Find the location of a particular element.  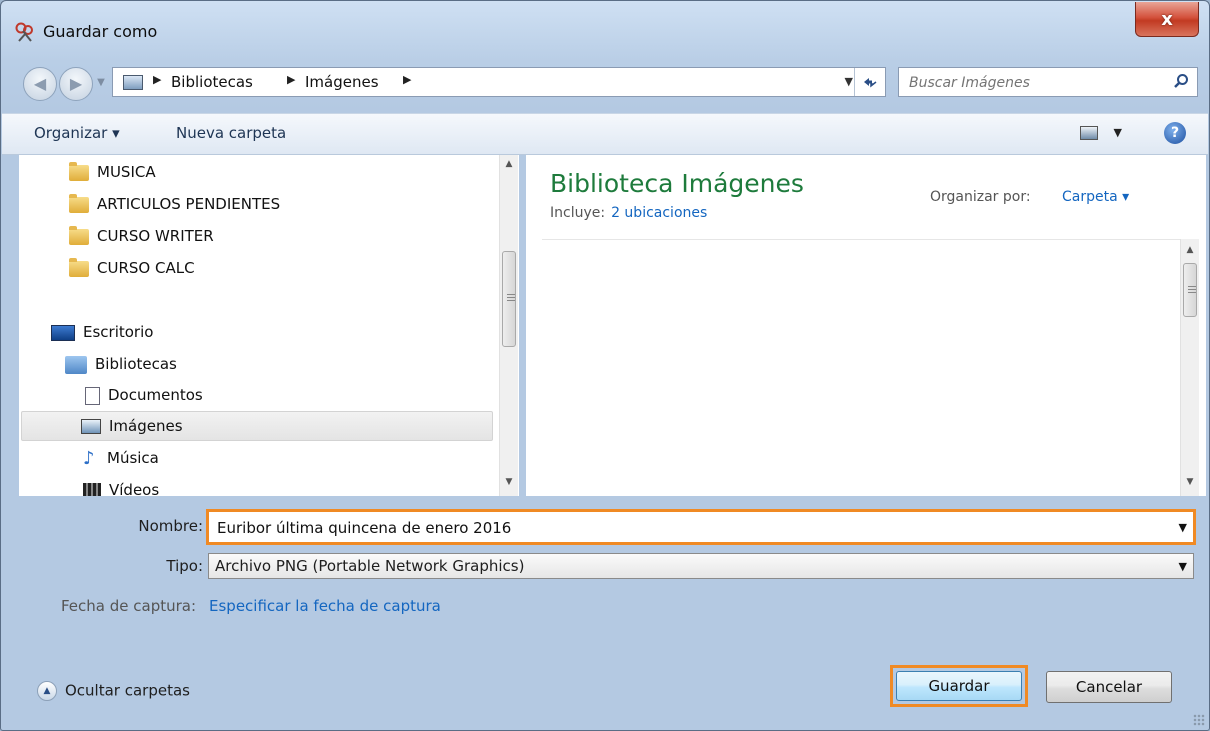

command-bar: Organizar ▾ Nueva carpeta ▼ ? is located at coordinates (605, 134).